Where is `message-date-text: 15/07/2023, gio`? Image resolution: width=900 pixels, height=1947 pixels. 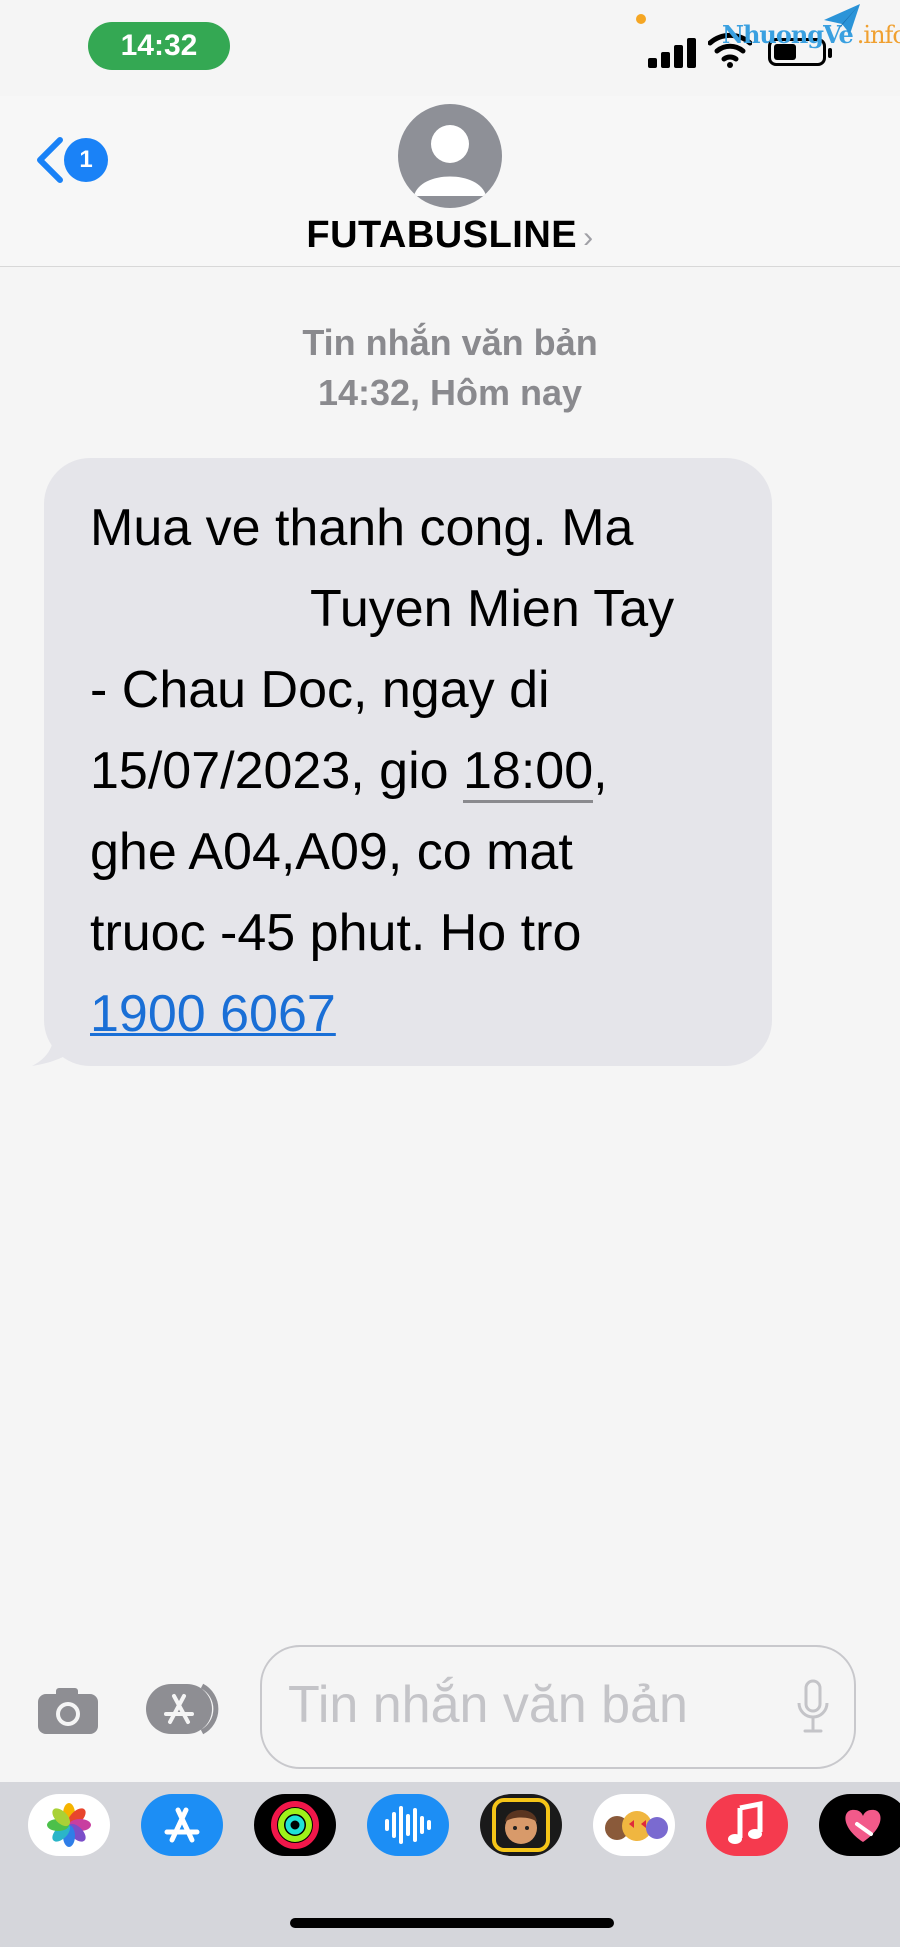 message-date-text: 15/07/2023, gio is located at coordinates (276, 771).